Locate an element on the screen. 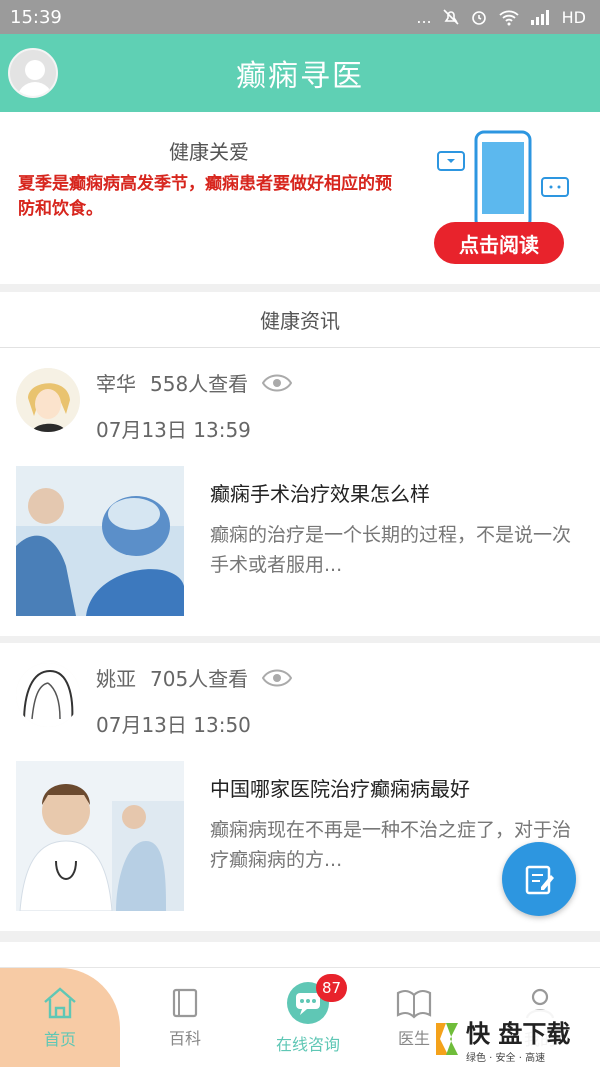  alarm-icon is located at coordinates (478, 18).